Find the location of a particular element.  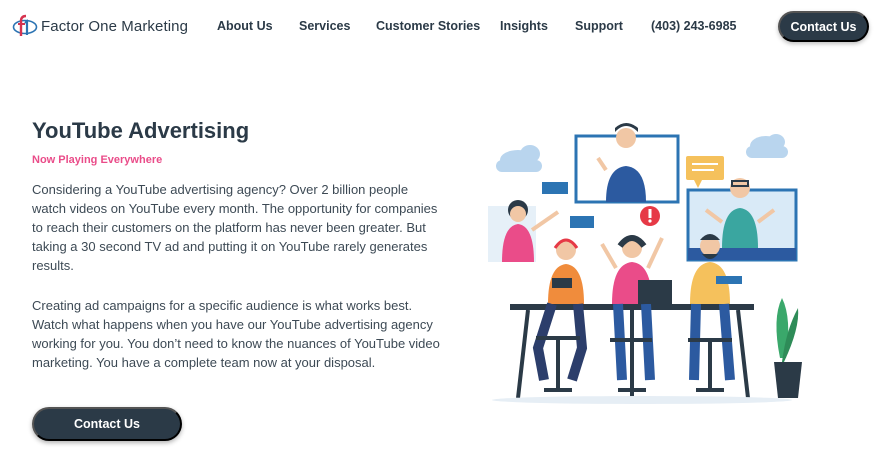

chair is located at coordinates (634, 364).